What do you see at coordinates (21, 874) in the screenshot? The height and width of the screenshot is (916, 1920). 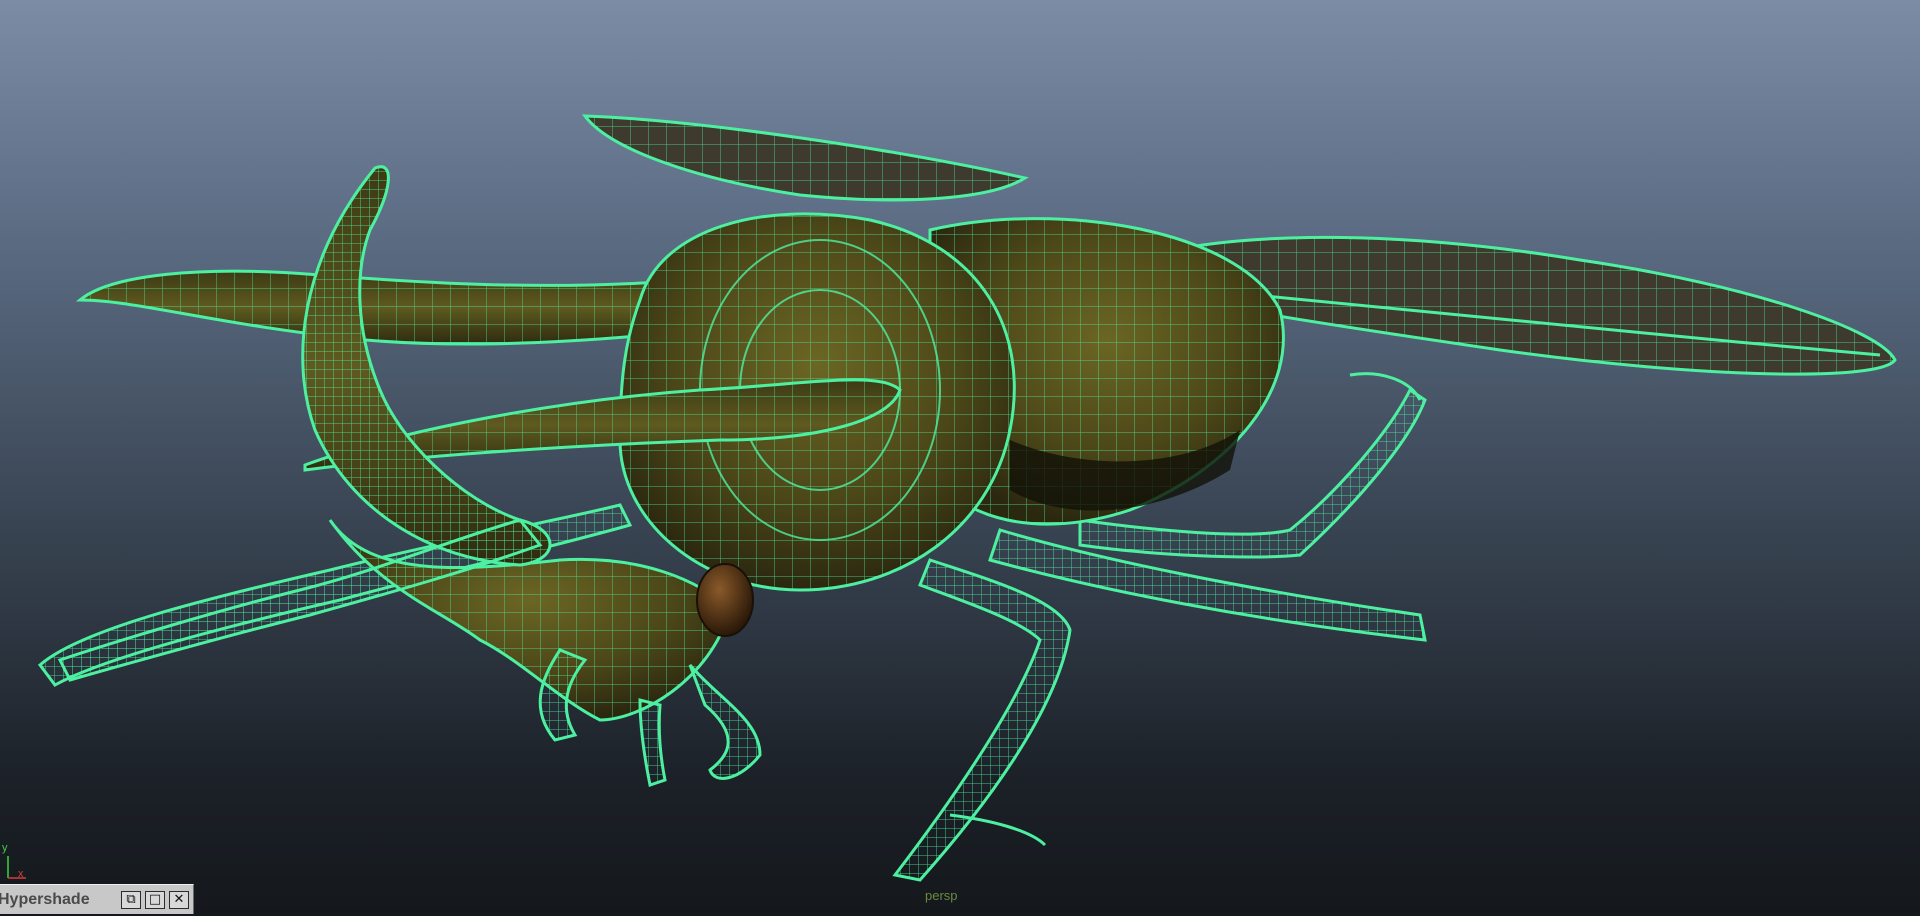 I see `axis-x-label: x` at bounding box center [21, 874].